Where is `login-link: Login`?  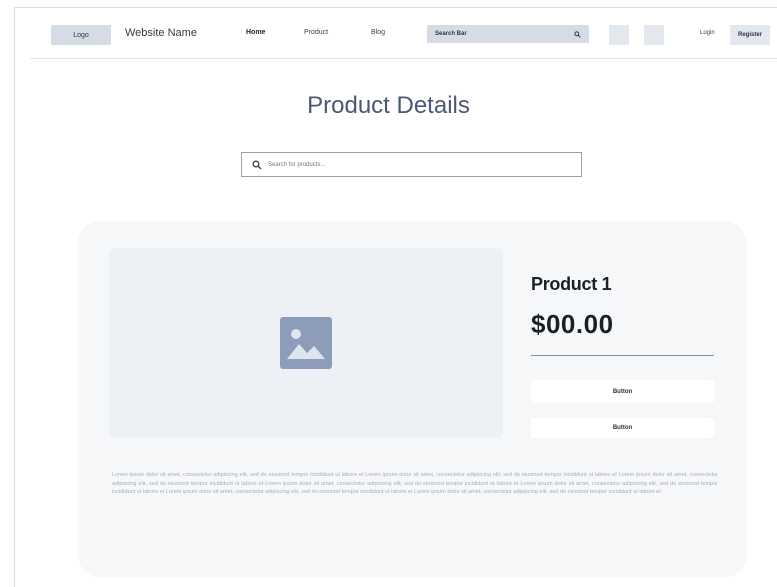
login-link: Login is located at coordinates (707, 33).